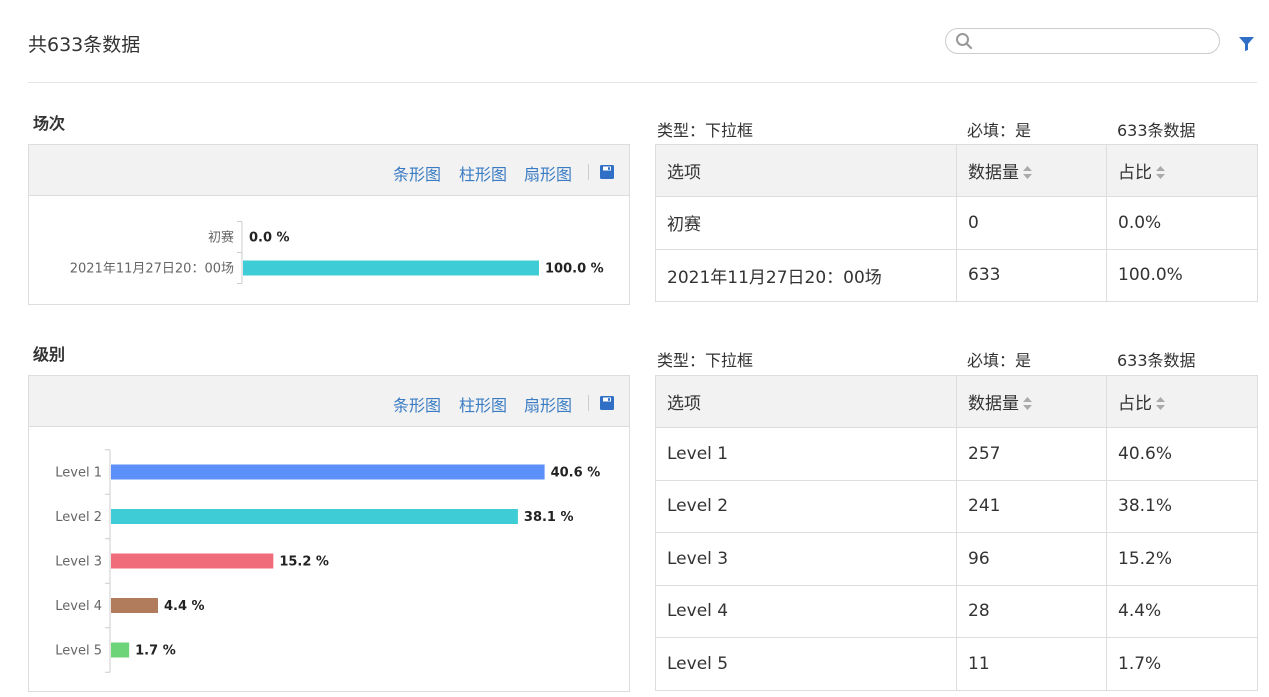 Image resolution: width=1269 pixels, height=697 pixels. What do you see at coordinates (806, 611) in the screenshot?
I see `option-cell: Level 4` at bounding box center [806, 611].